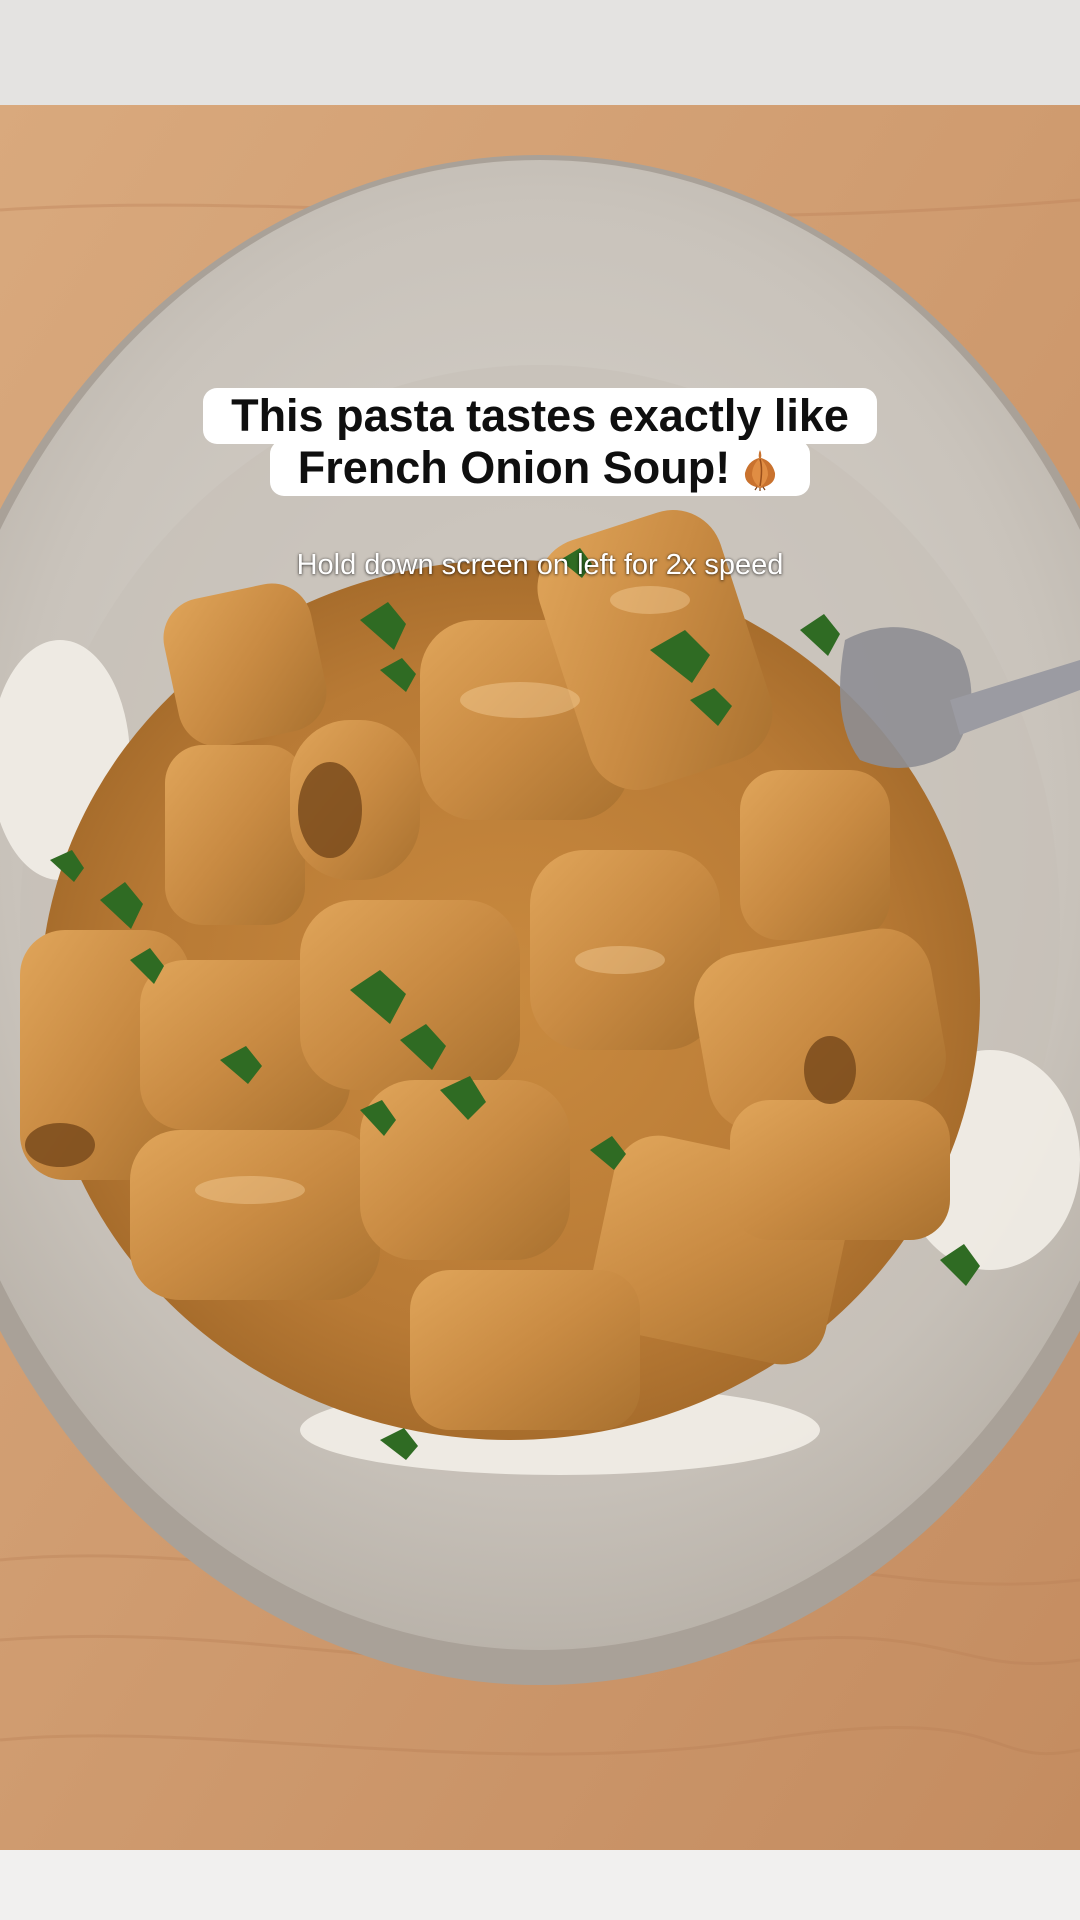  Describe the element at coordinates (514, 467) in the screenshot. I see `caption-line-2-text: French Onion Soup!` at that location.